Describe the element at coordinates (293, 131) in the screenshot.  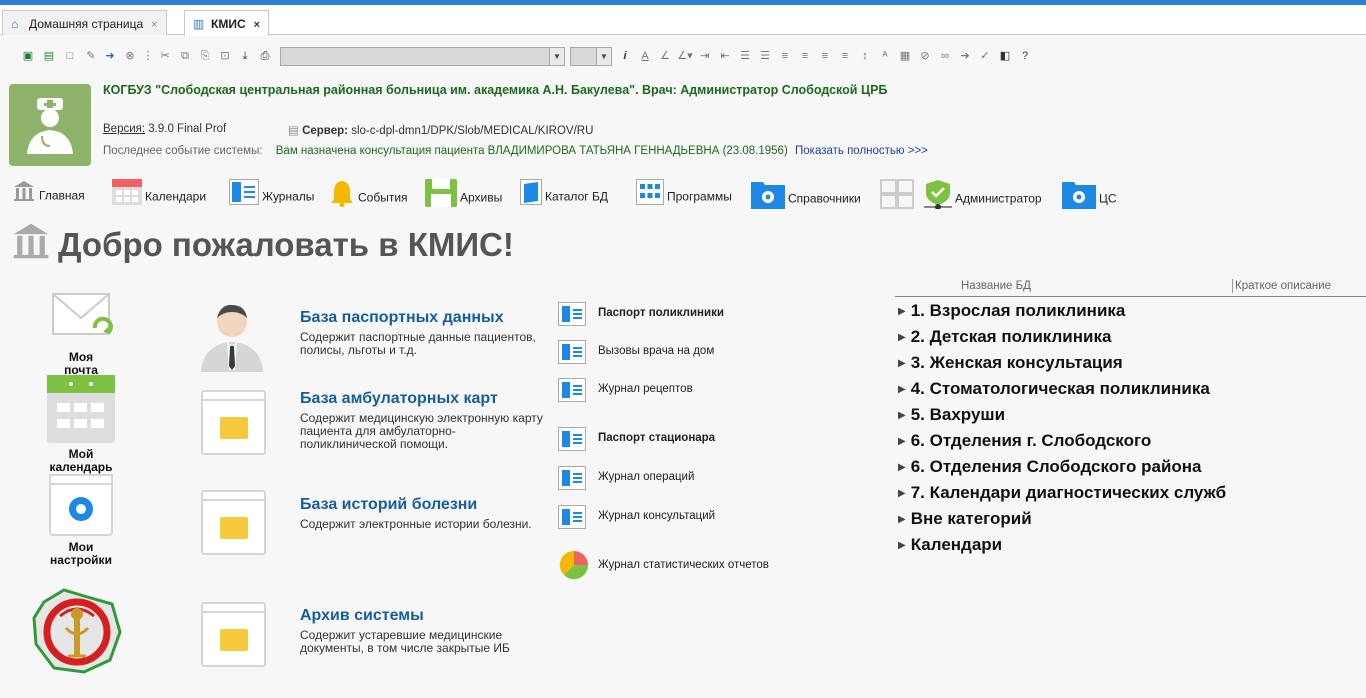
I see `server-icon: ▤` at that location.